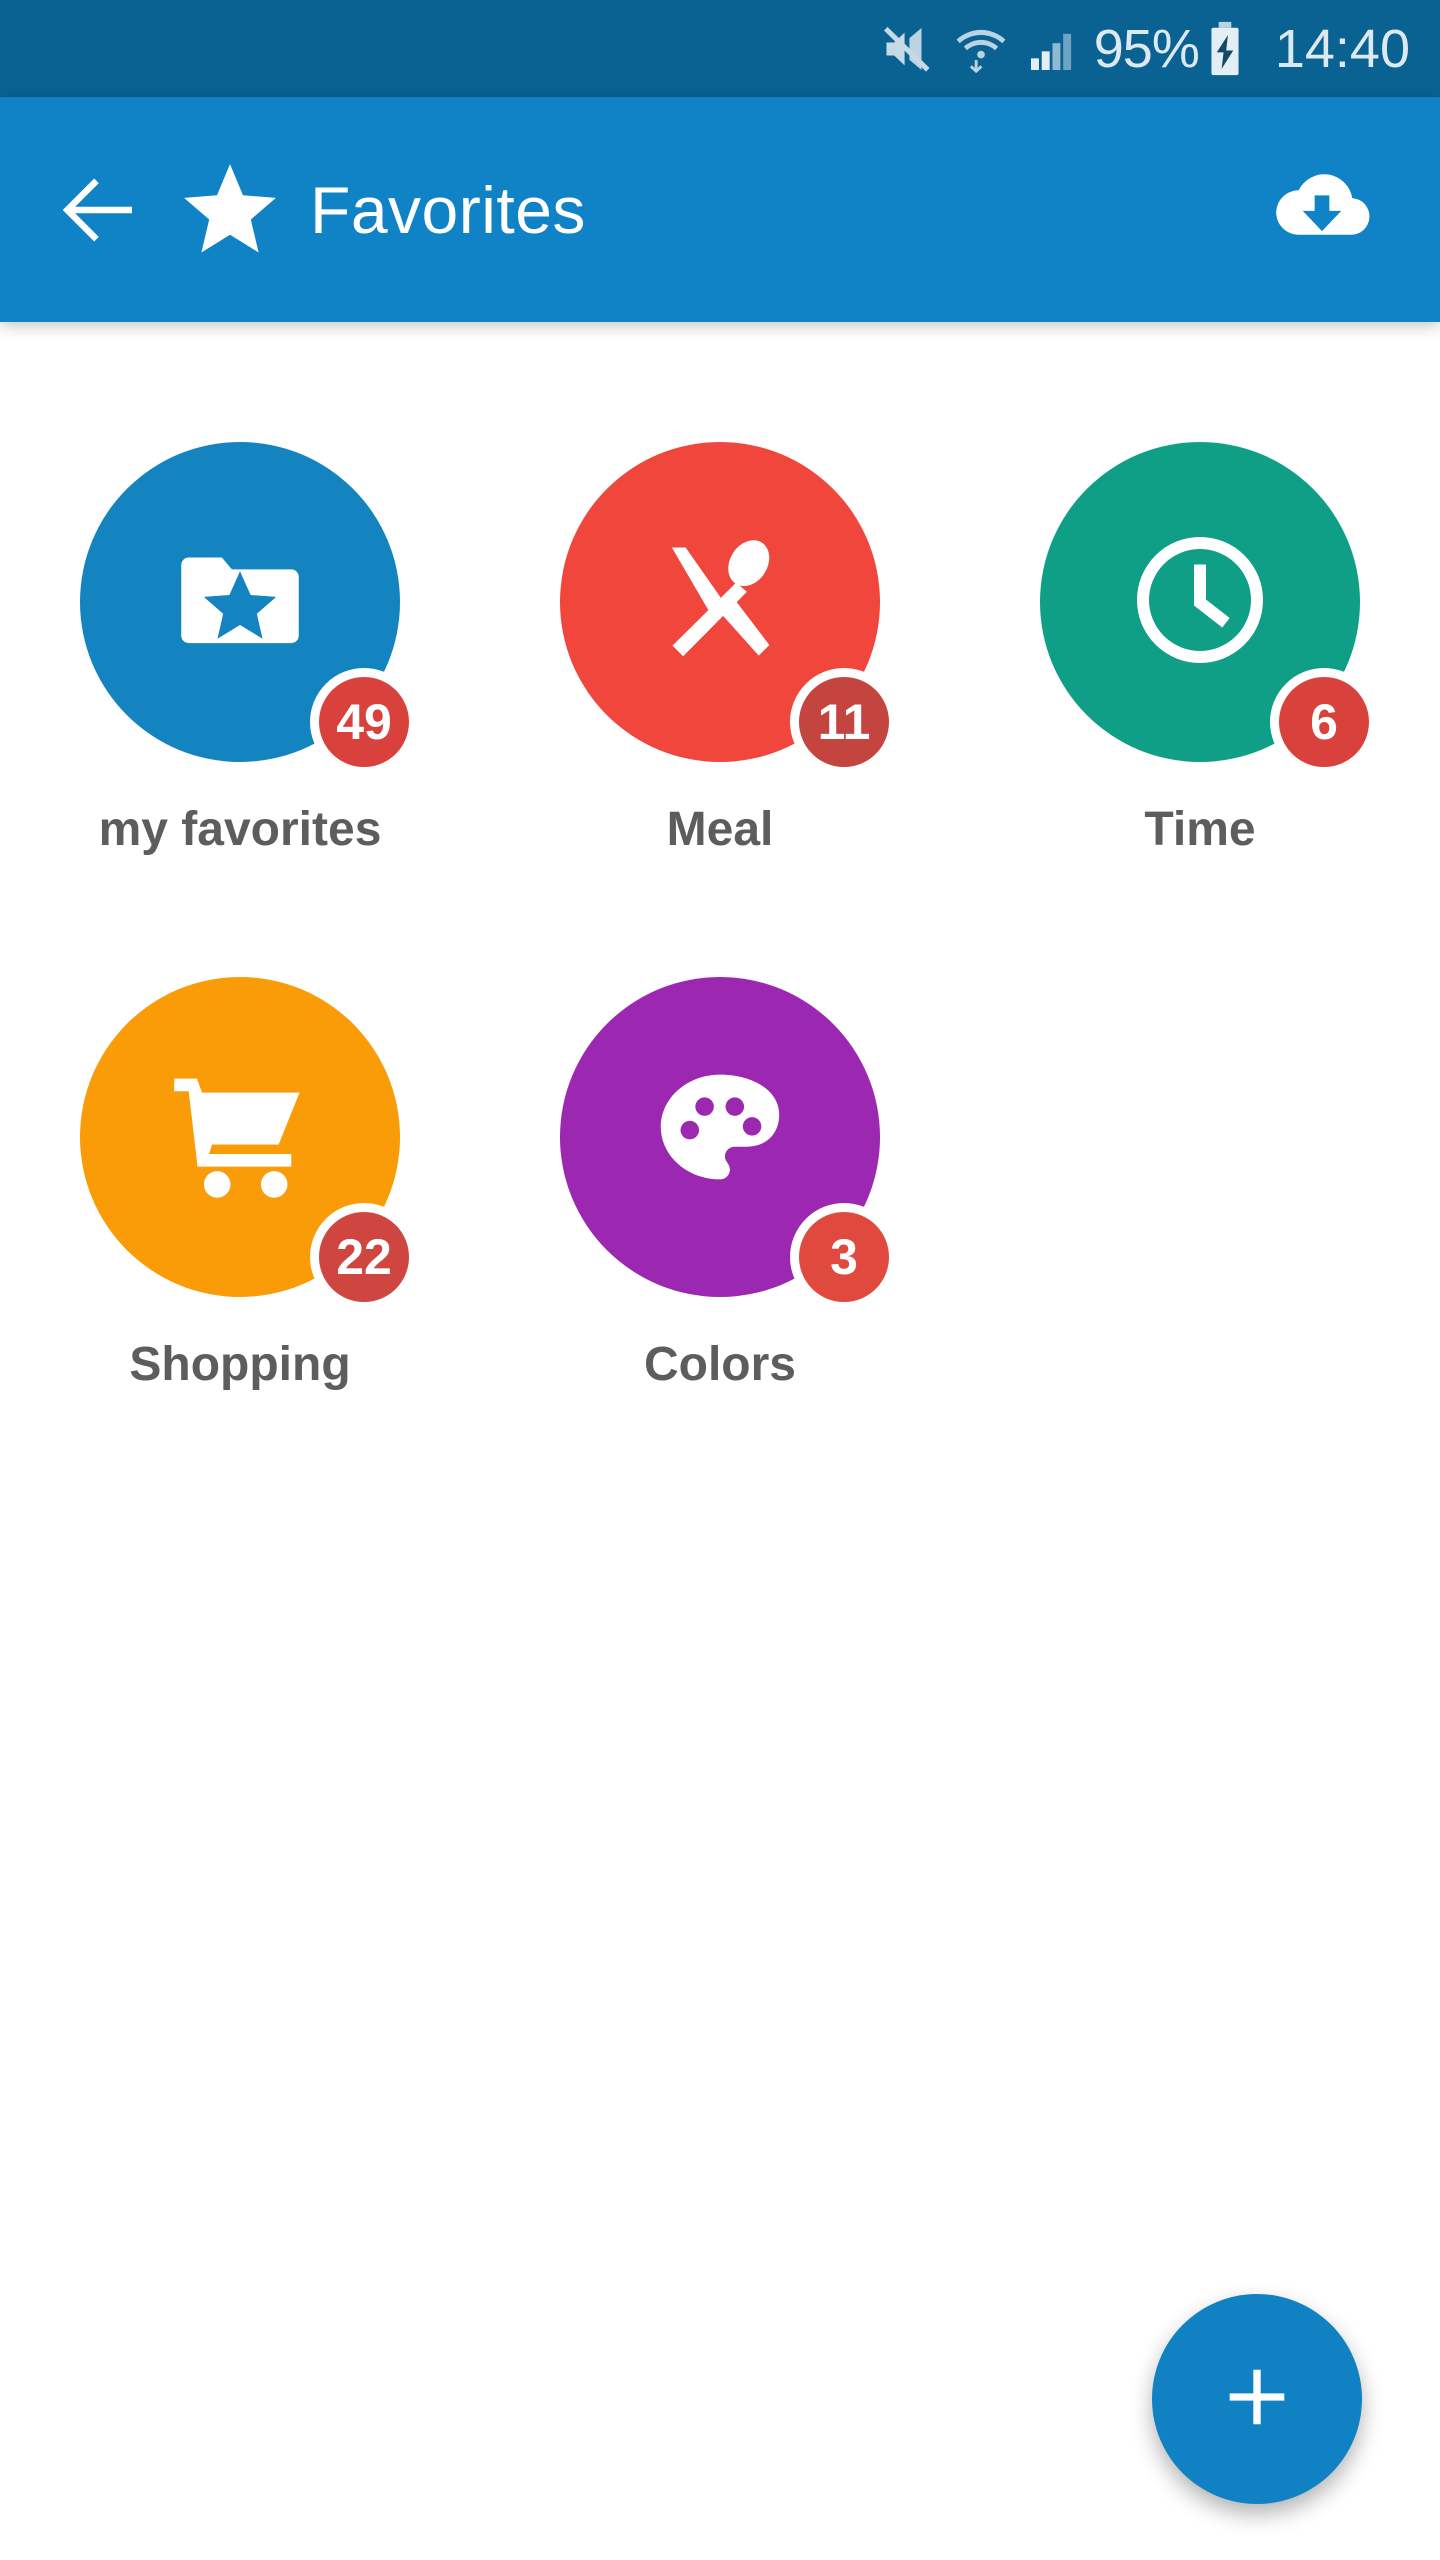 The height and width of the screenshot is (2560, 1440). I want to click on status-clock: 14:40, so click(1342, 48).